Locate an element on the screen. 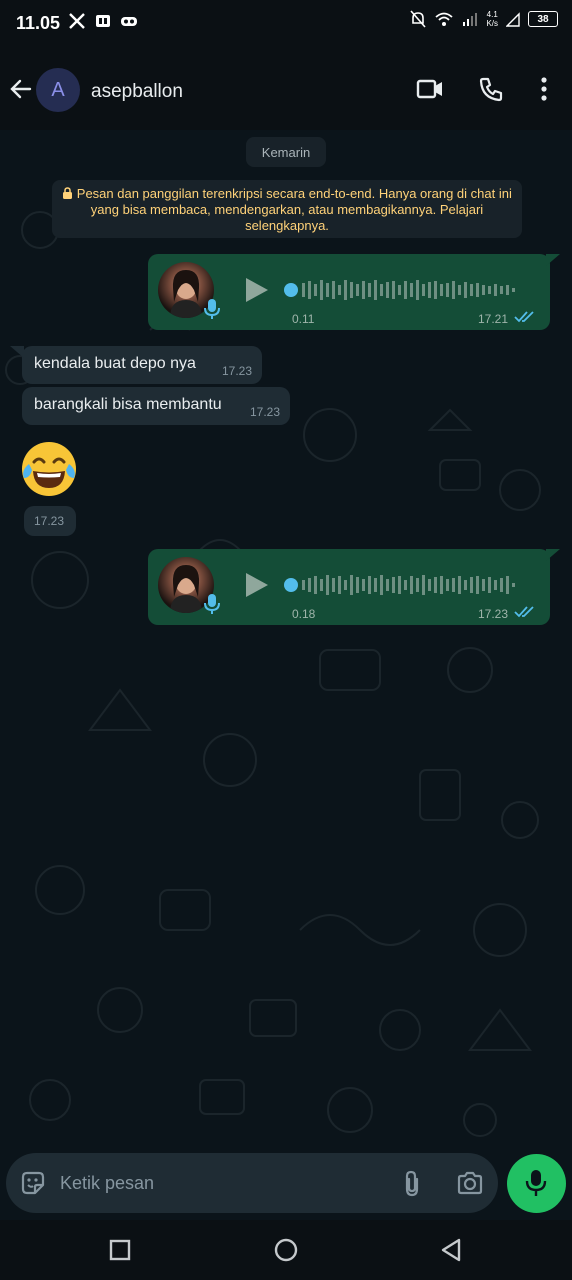 The width and height of the screenshot is (572, 1280). avatar: A is located at coordinates (58, 90).